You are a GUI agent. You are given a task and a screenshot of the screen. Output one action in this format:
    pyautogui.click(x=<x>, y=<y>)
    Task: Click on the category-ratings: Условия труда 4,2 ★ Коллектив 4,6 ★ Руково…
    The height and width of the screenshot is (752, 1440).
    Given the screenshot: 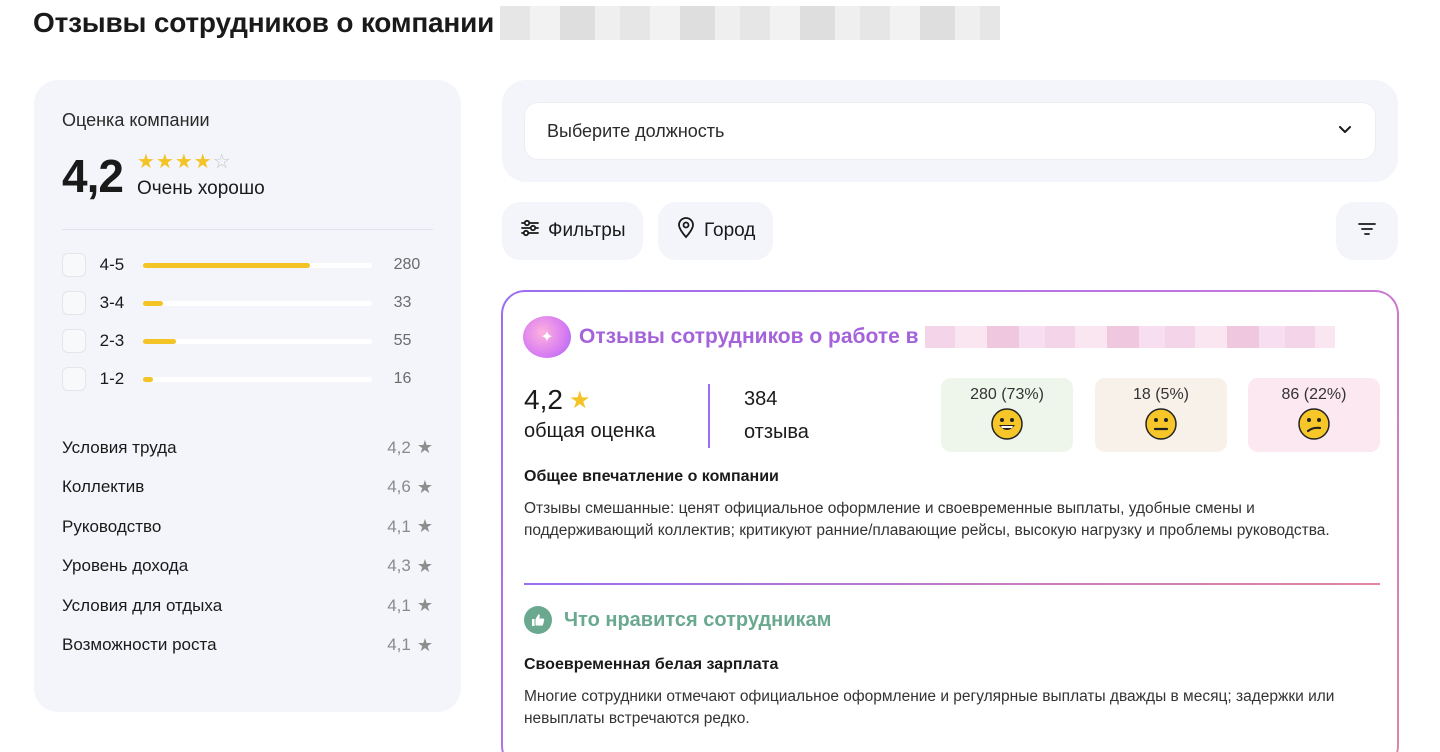 What is the action you would take?
    pyautogui.click(x=247, y=546)
    